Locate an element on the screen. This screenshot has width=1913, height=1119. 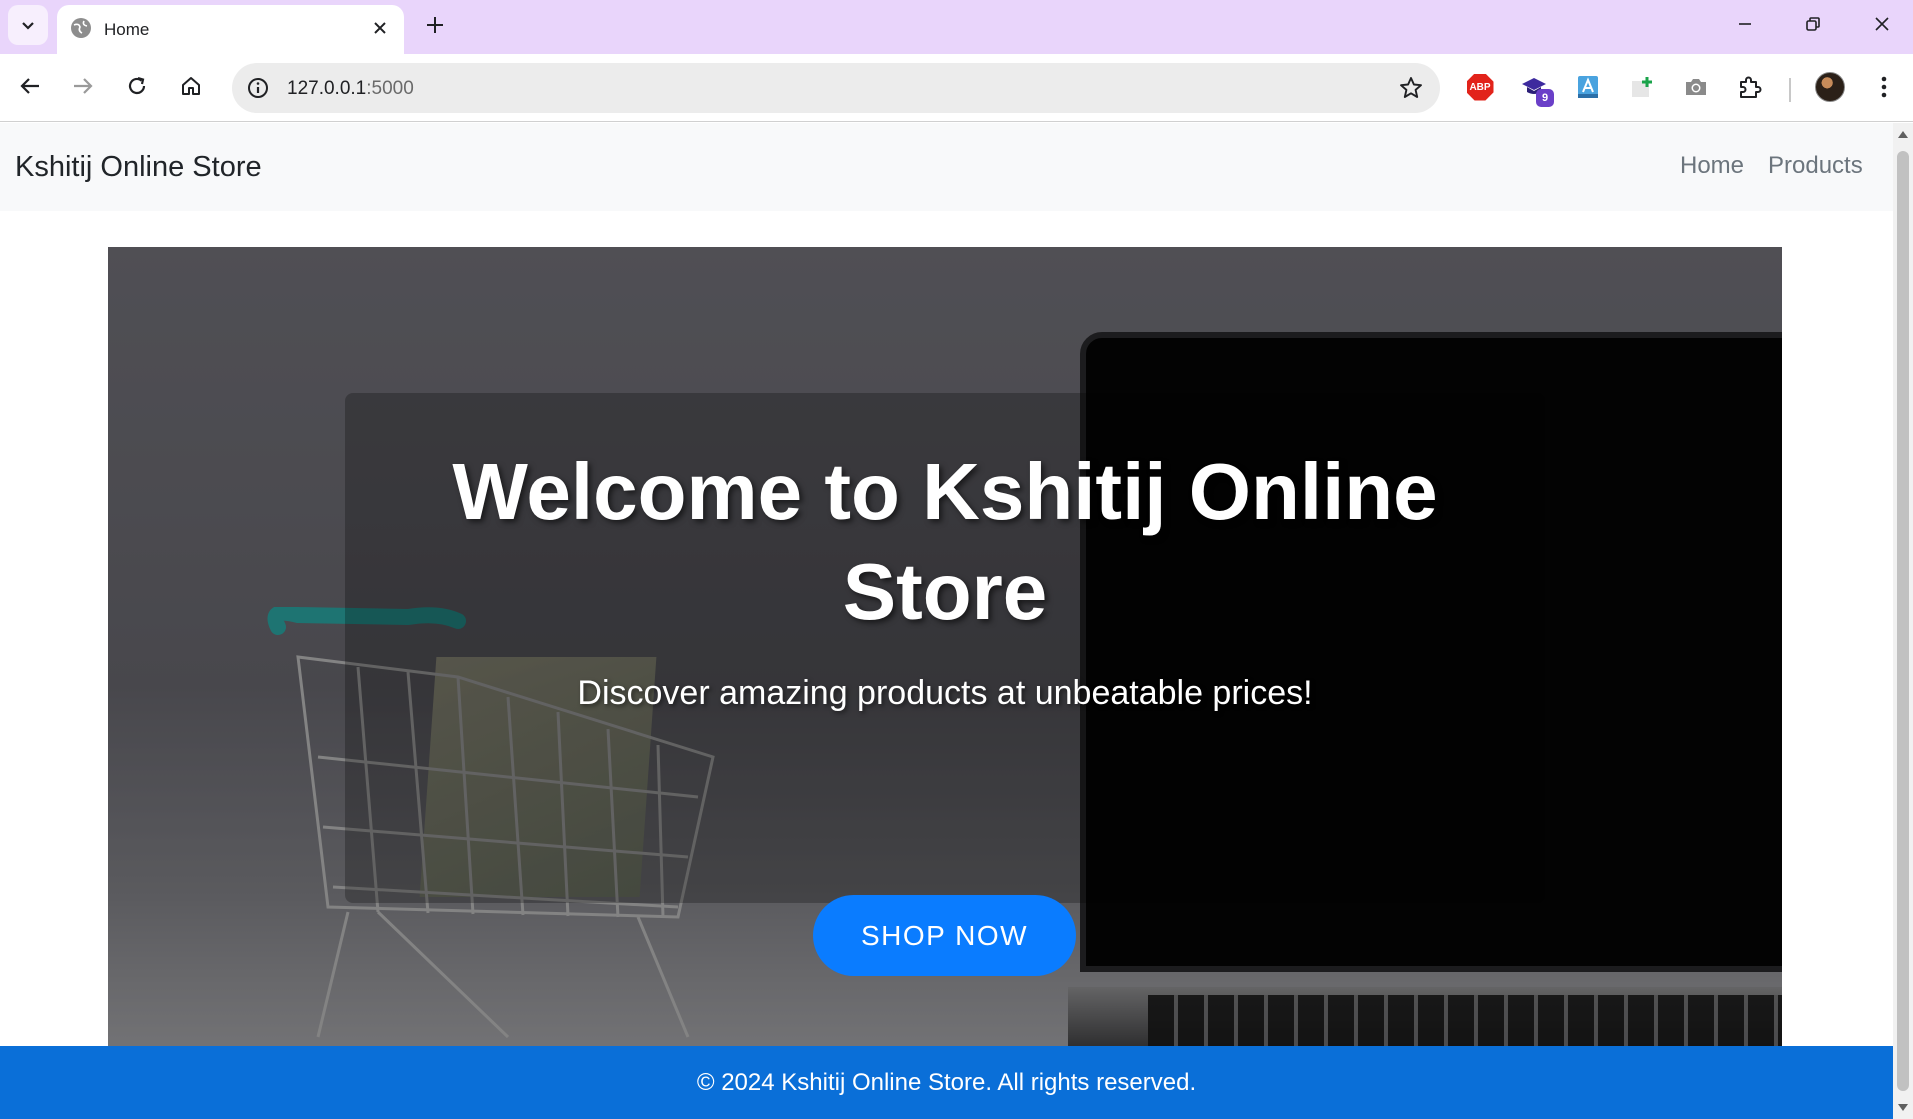
browser-tab: Home is located at coordinates (230, 29).